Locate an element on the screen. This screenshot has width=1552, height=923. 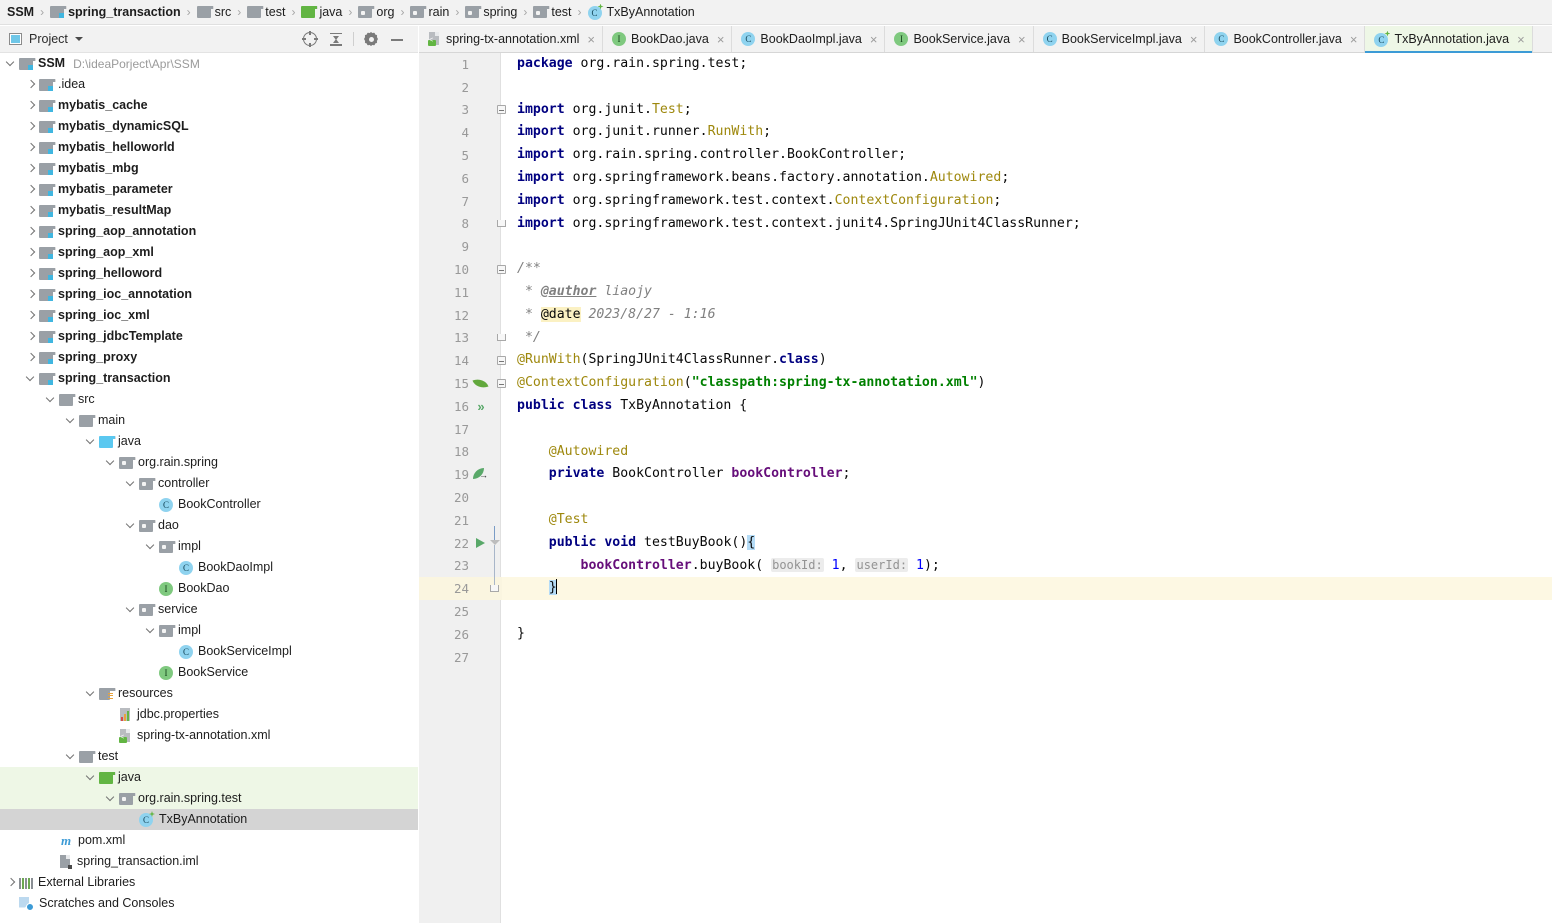
tree-row-external-libraries: External Libraries is located at coordinates (209, 882).